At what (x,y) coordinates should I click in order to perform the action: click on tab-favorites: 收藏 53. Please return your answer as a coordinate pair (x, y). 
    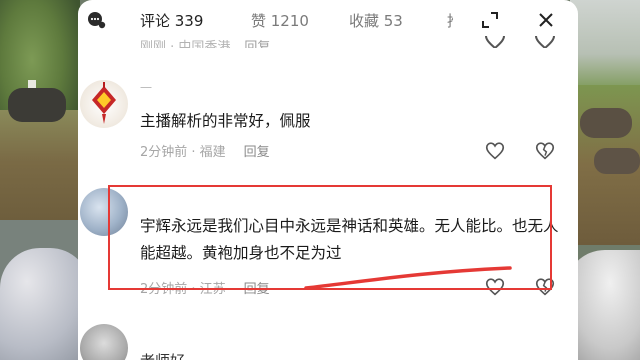
    Looking at the image, I should click on (376, 20).